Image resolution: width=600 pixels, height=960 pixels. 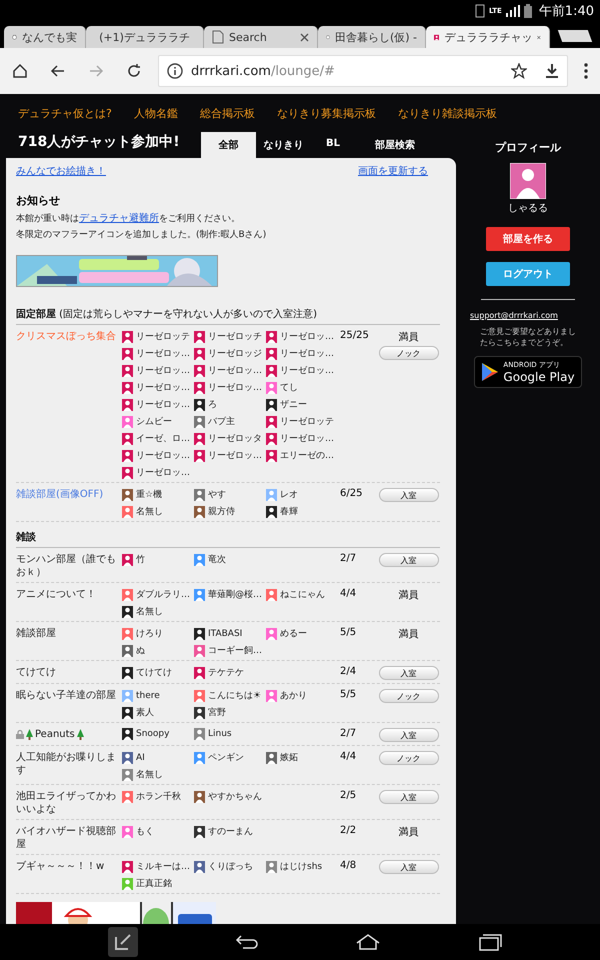 I want to click on clock: 午前1:40, so click(x=566, y=11).